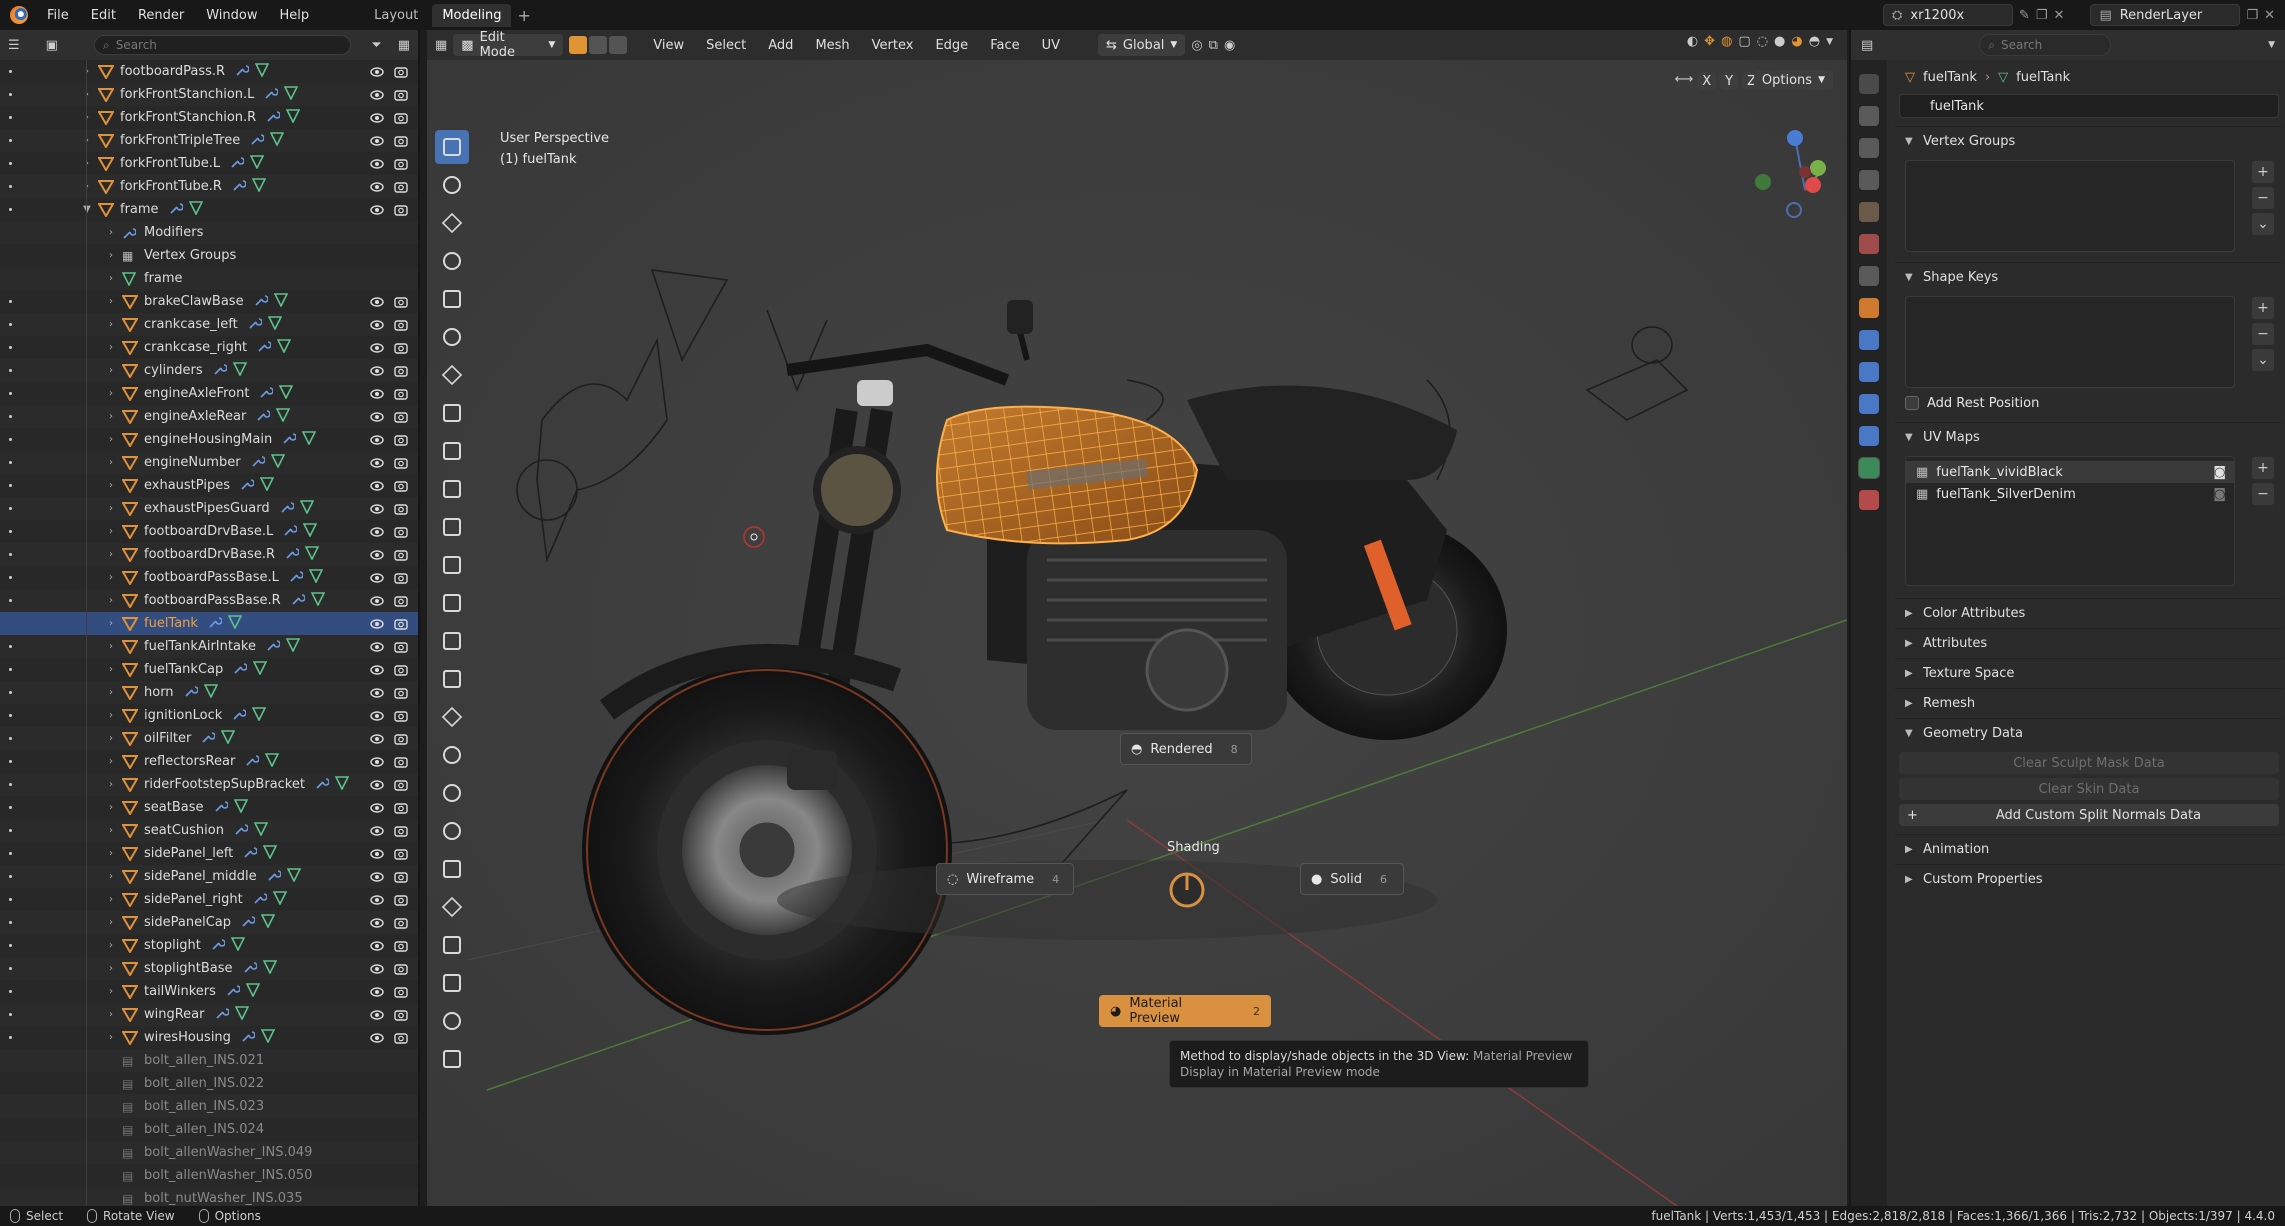 This screenshot has height=1226, width=2285. Describe the element at coordinates (209, 1014) in the screenshot. I see `outliner-row: › wingRear` at that location.